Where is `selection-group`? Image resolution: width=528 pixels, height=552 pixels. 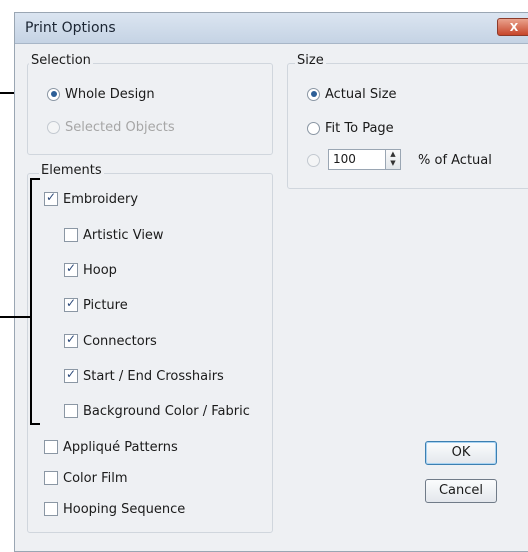
selection-group is located at coordinates (150, 109).